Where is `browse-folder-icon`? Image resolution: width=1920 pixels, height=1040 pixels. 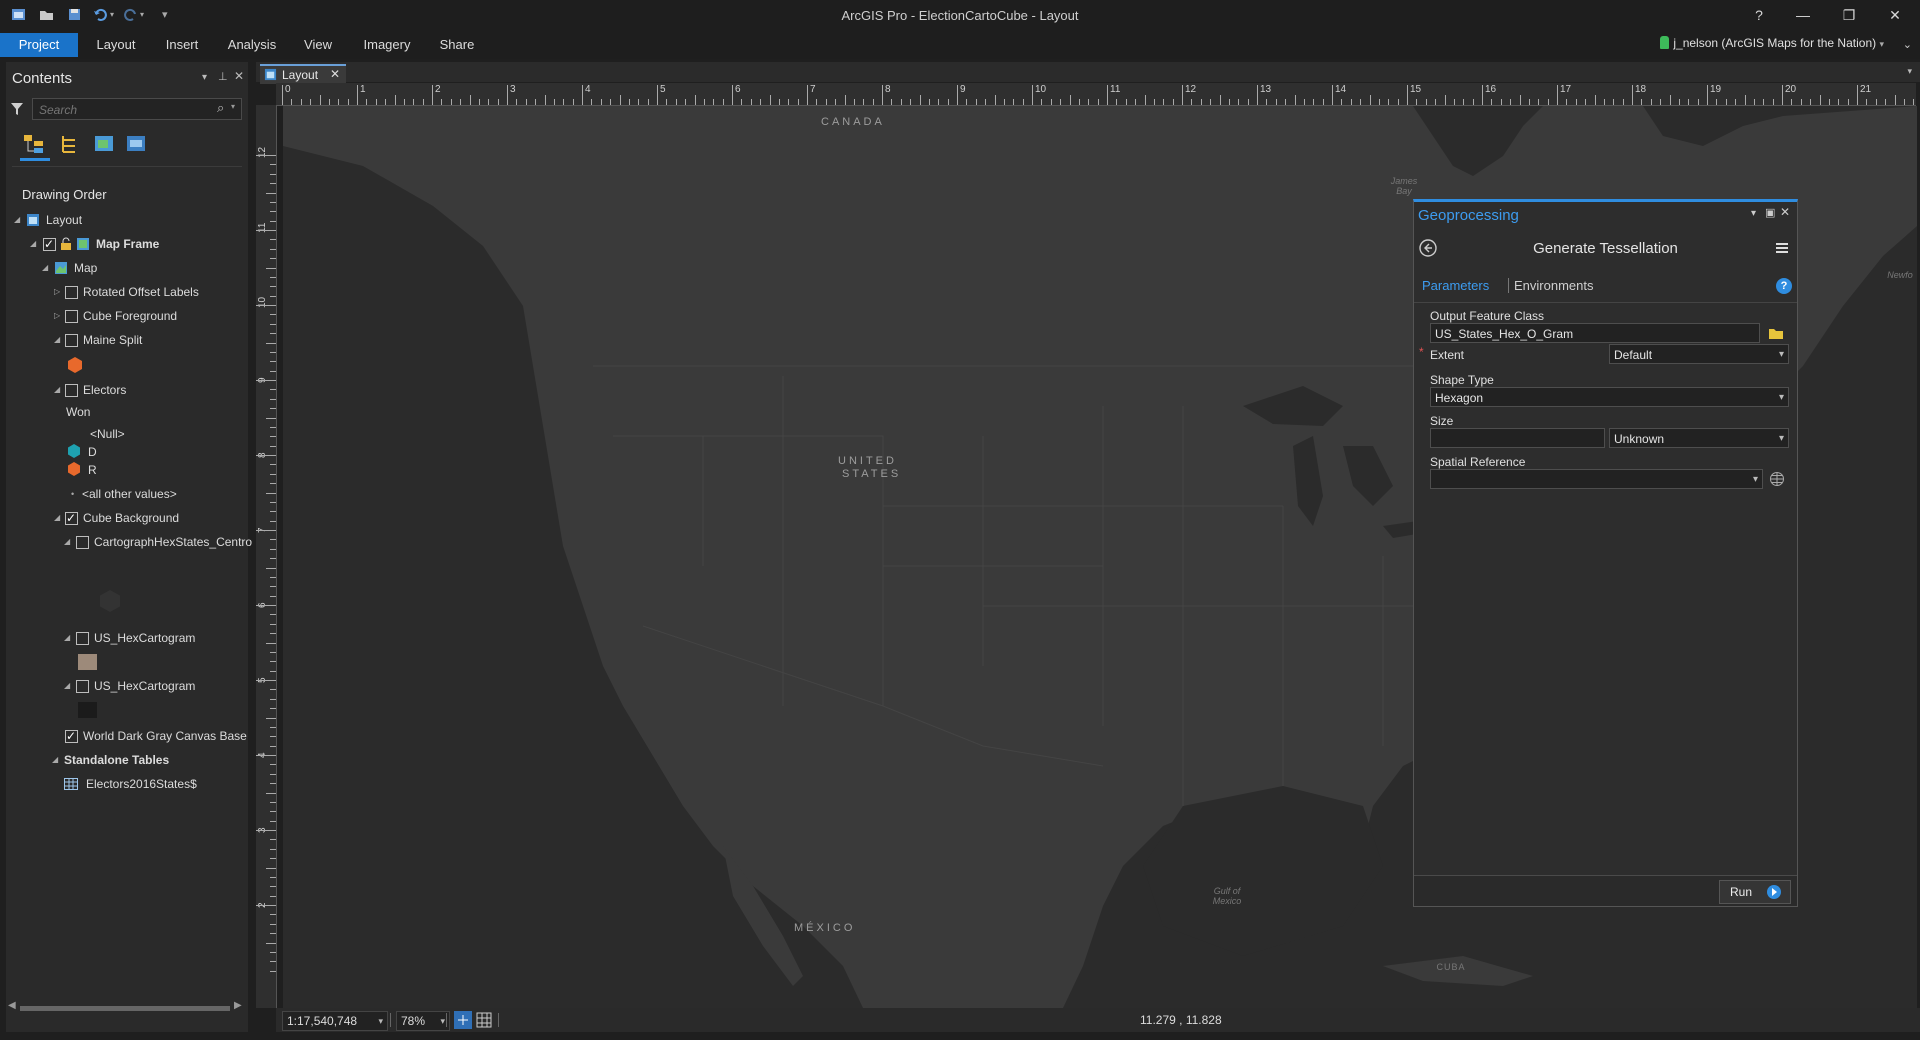 browse-folder-icon is located at coordinates (1776, 333).